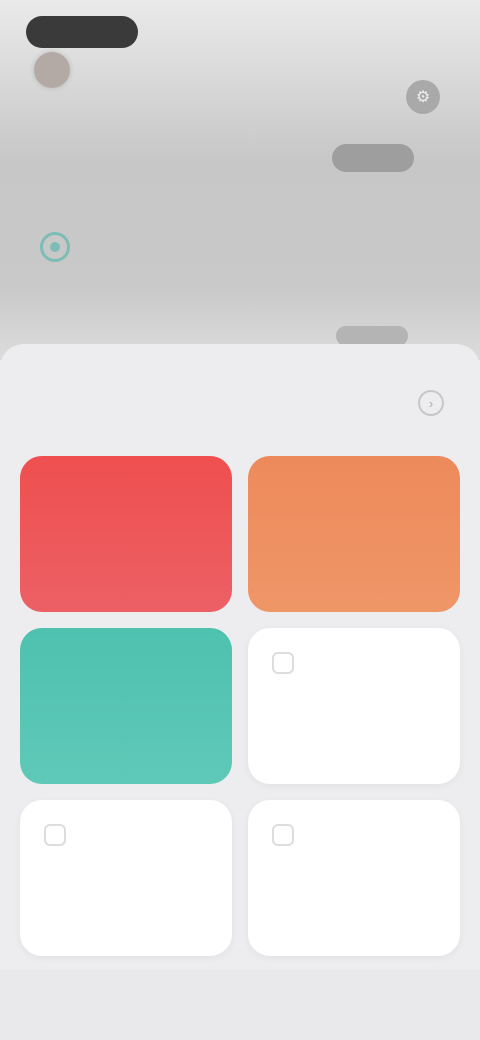 The width and height of the screenshot is (480, 1040). What do you see at coordinates (354, 534) in the screenshot?
I see `card-orange` at bounding box center [354, 534].